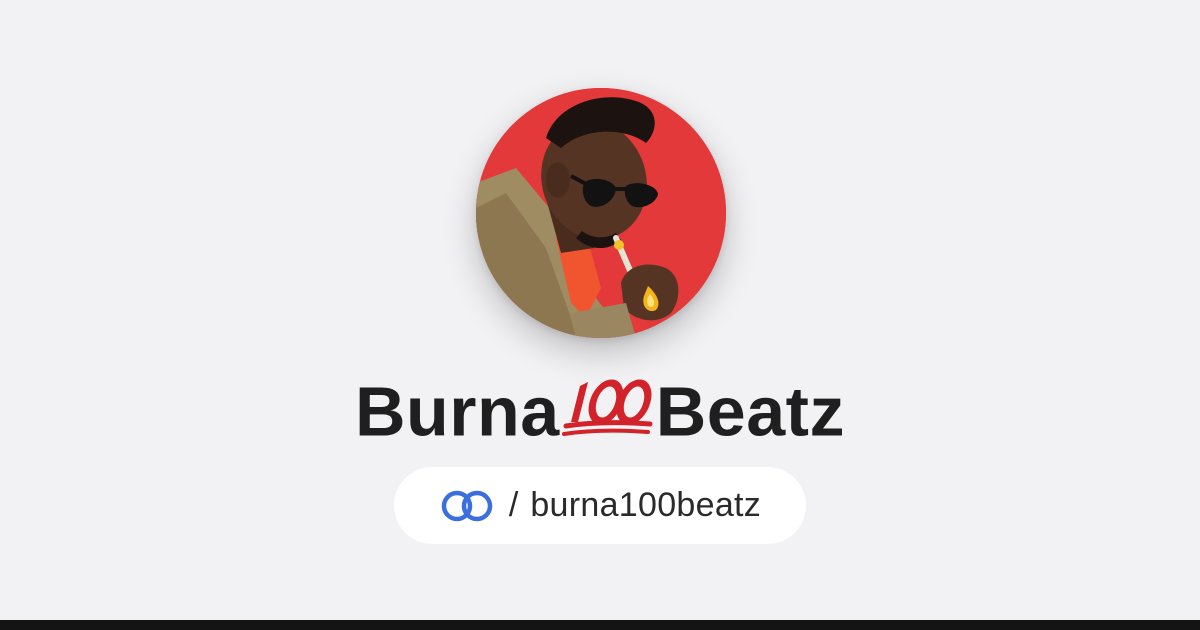 This screenshot has height=630, width=1200. Describe the element at coordinates (607, 408) in the screenshot. I see `hundred-points-emoji-icon` at that location.